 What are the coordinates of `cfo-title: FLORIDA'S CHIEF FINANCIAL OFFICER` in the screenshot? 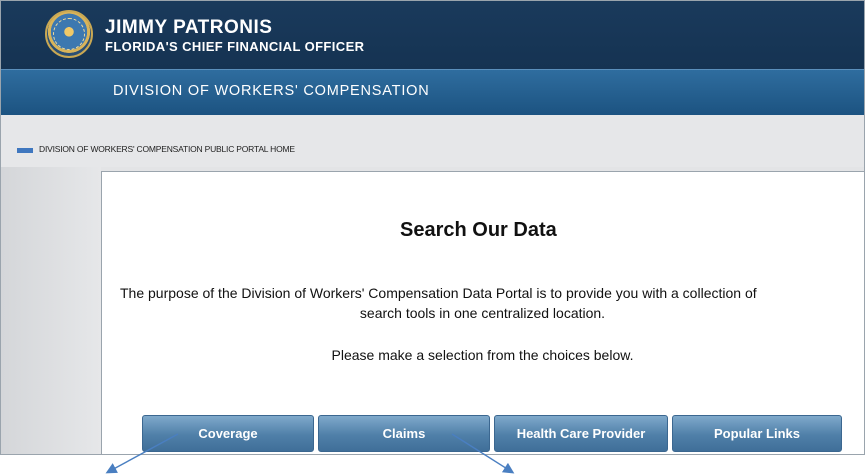 It's located at (235, 46).